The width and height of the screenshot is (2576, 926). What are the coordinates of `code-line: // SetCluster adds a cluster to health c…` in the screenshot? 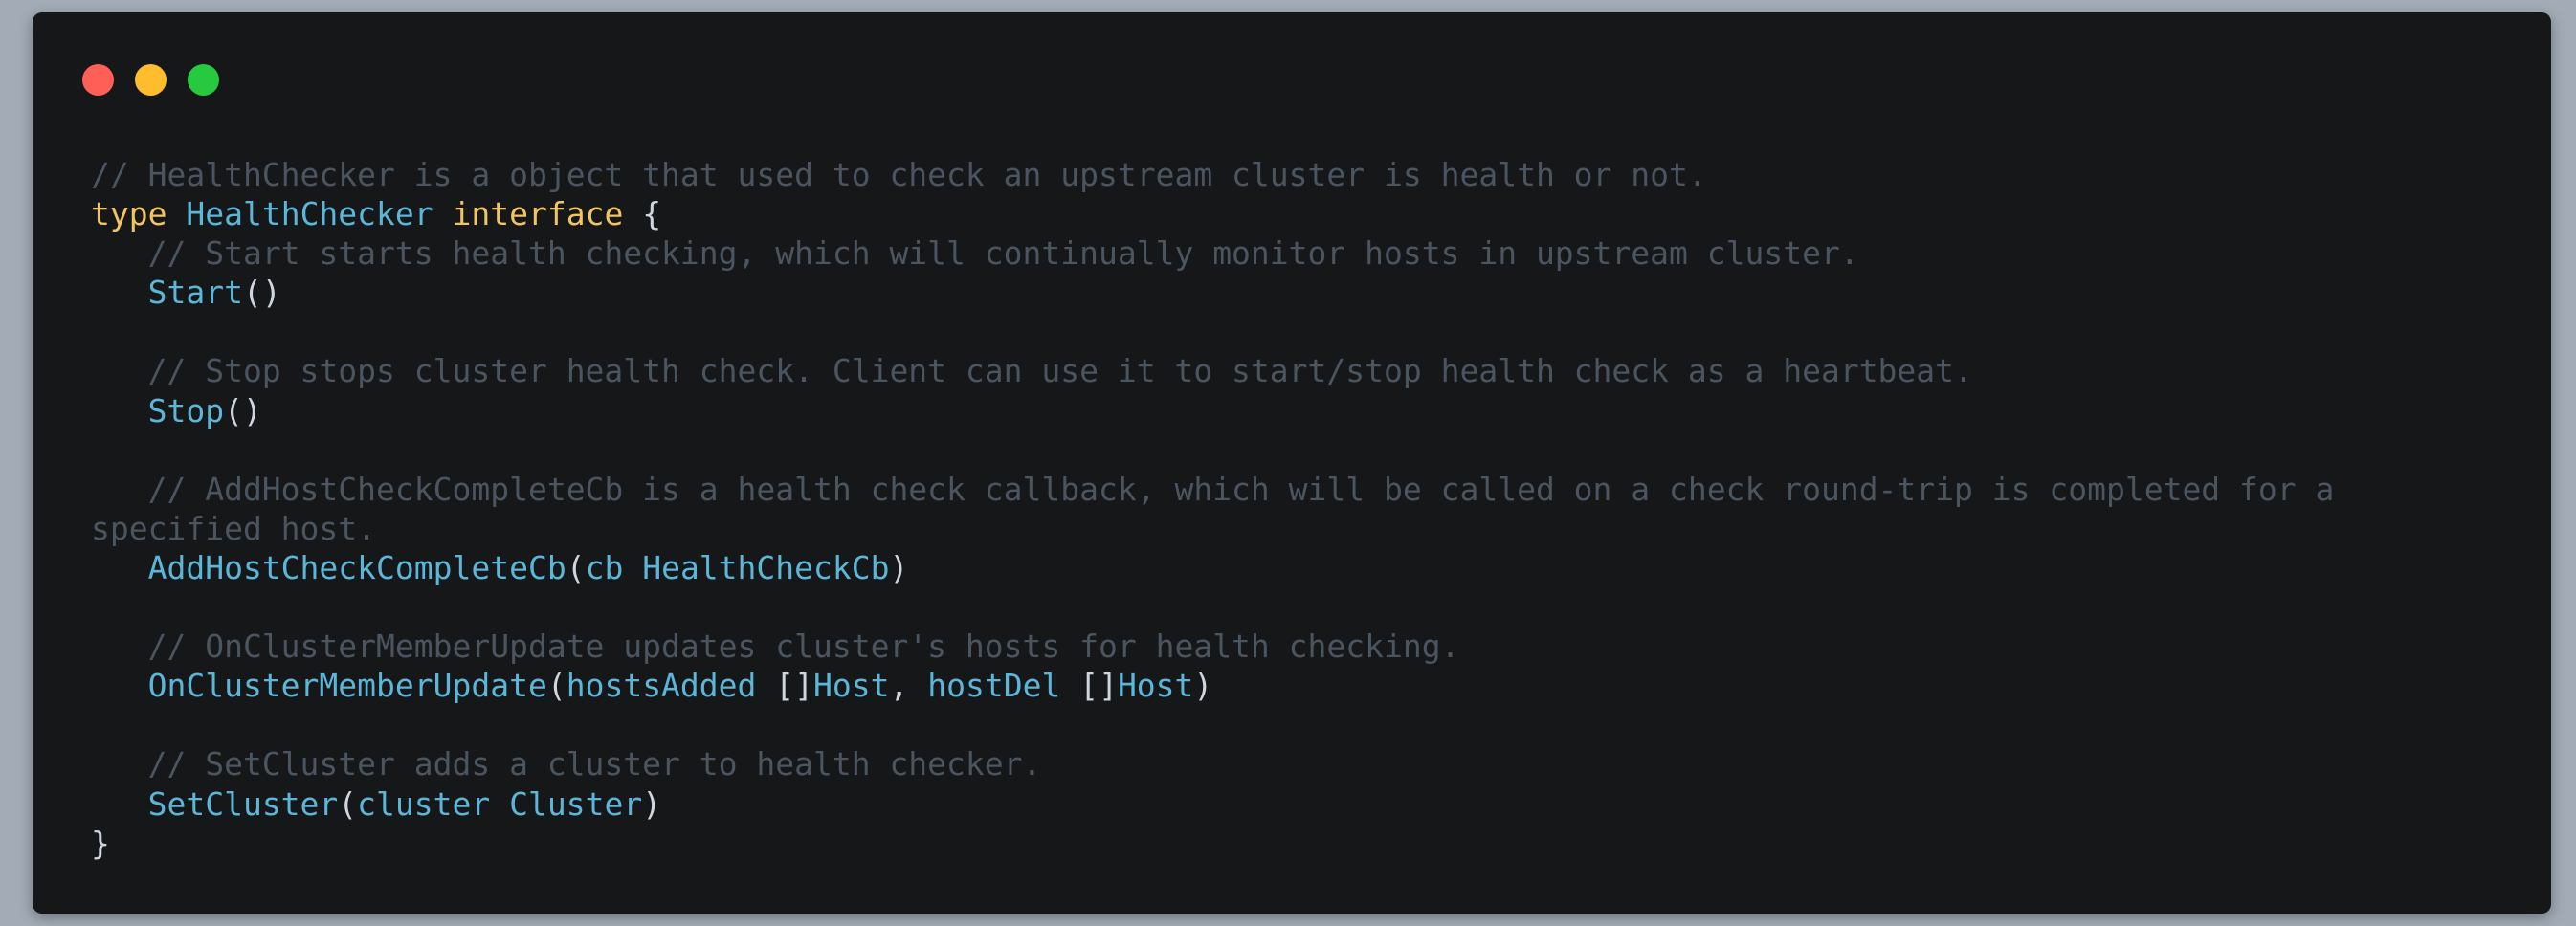 It's located at (1306, 763).